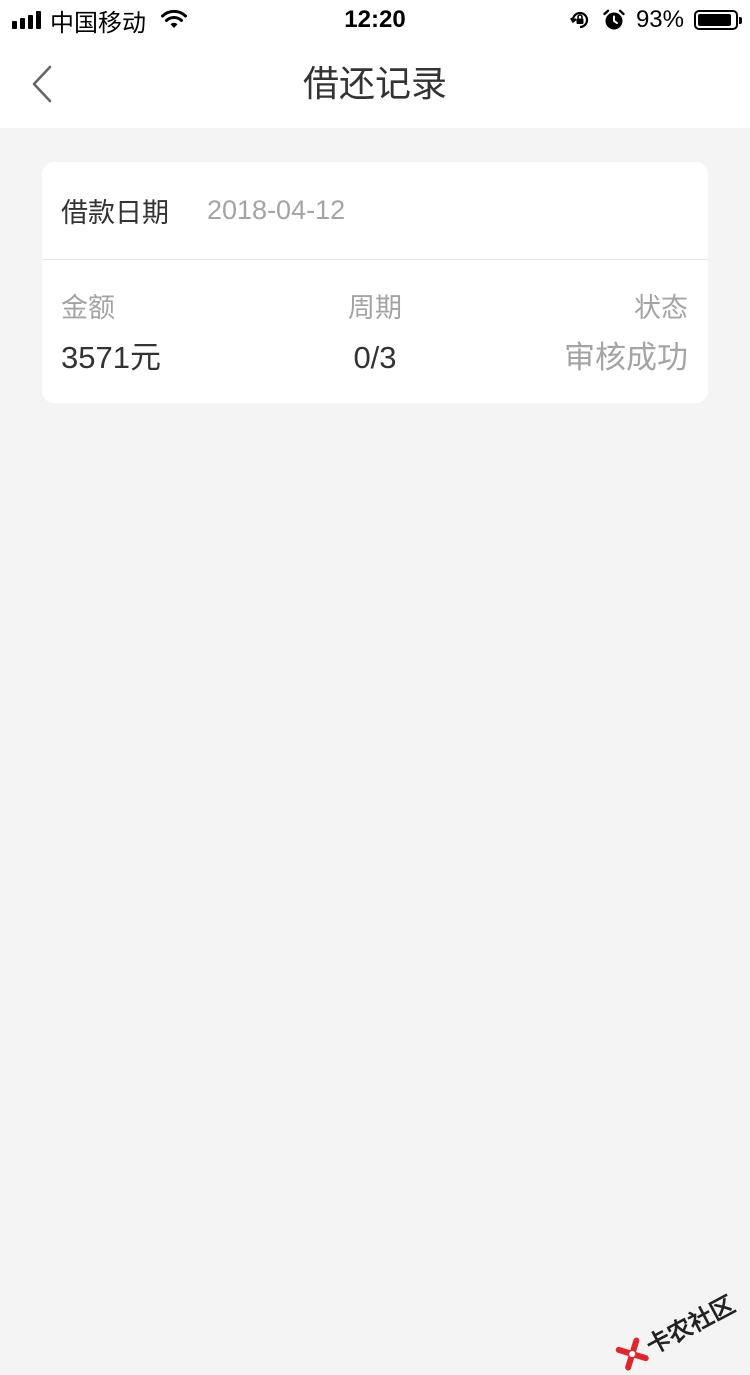  I want to click on period-value: 0/3, so click(375, 357).